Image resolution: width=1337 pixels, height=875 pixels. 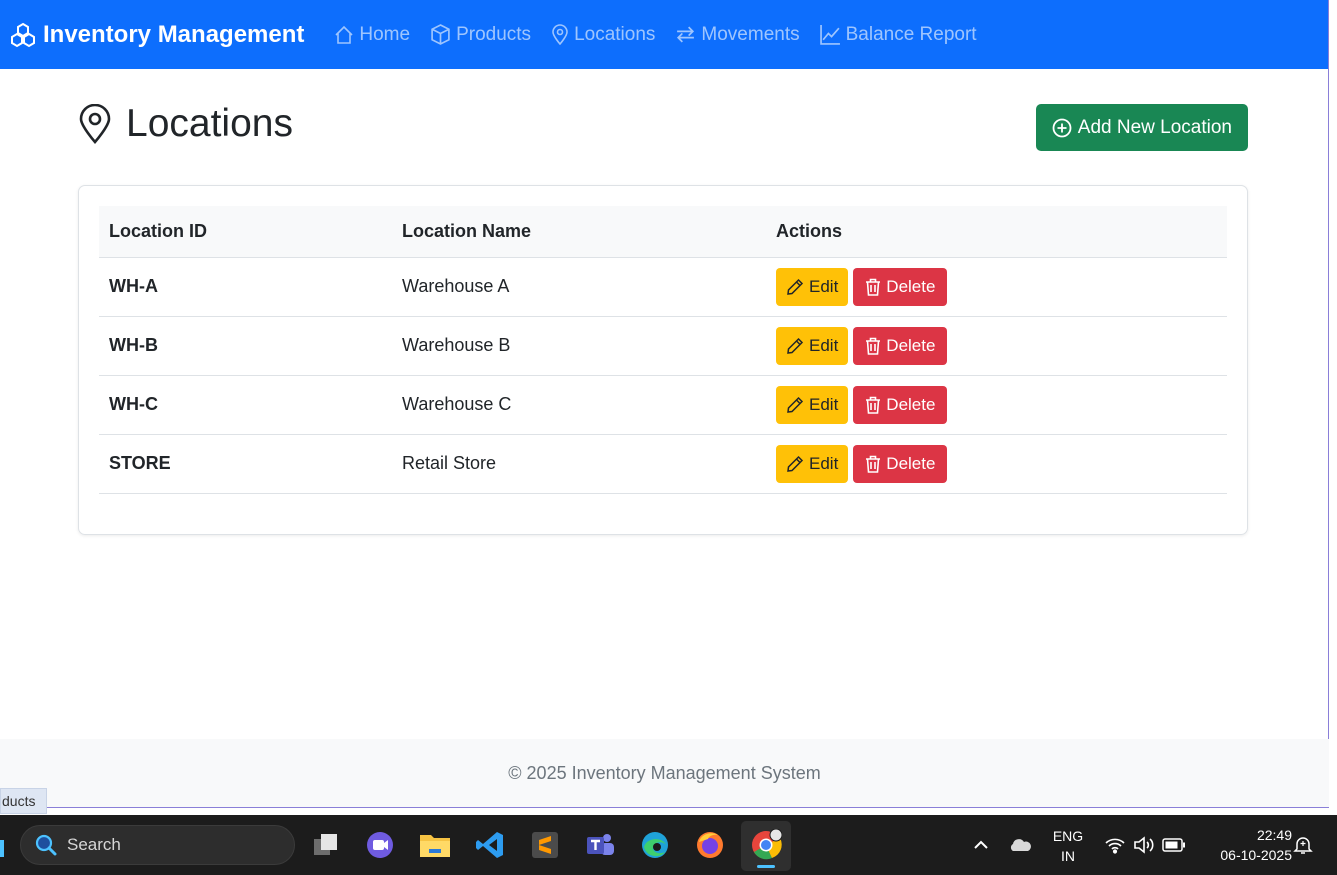 I want to click on box-icon, so click(x=440, y=34).